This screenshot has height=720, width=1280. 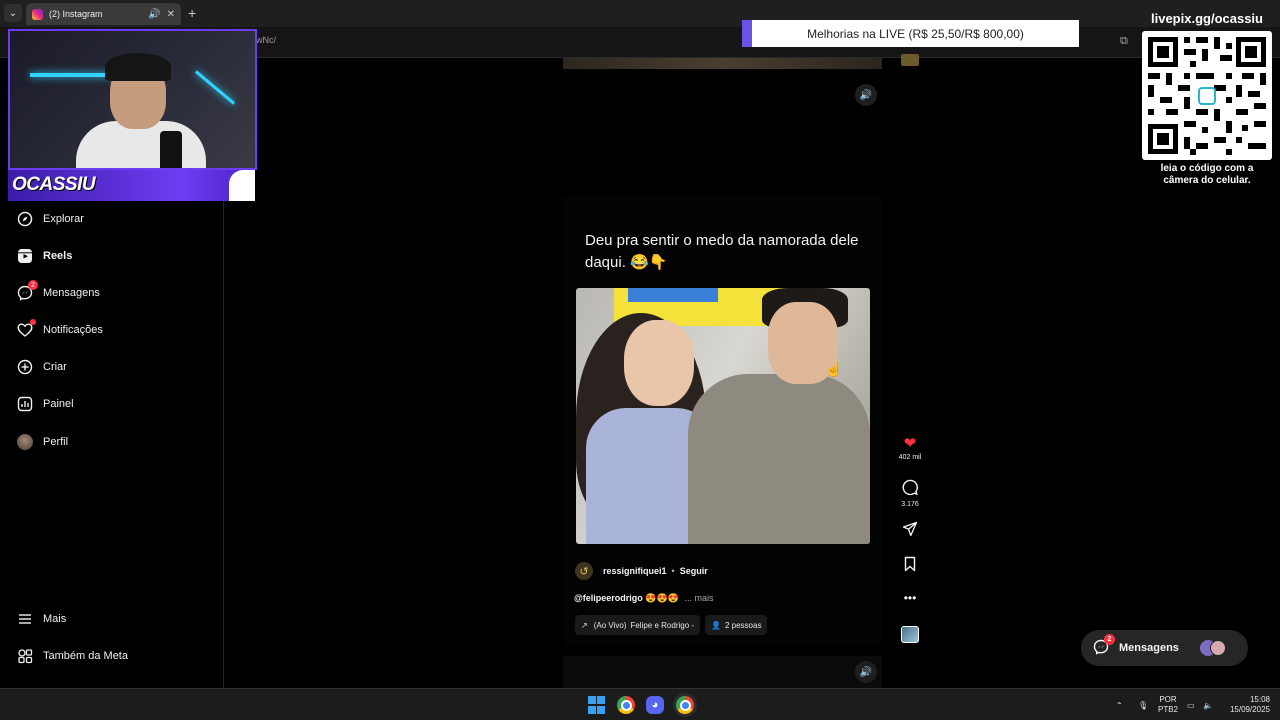 What do you see at coordinates (655, 705) in the screenshot?
I see `discord-icon: ◕` at bounding box center [655, 705].